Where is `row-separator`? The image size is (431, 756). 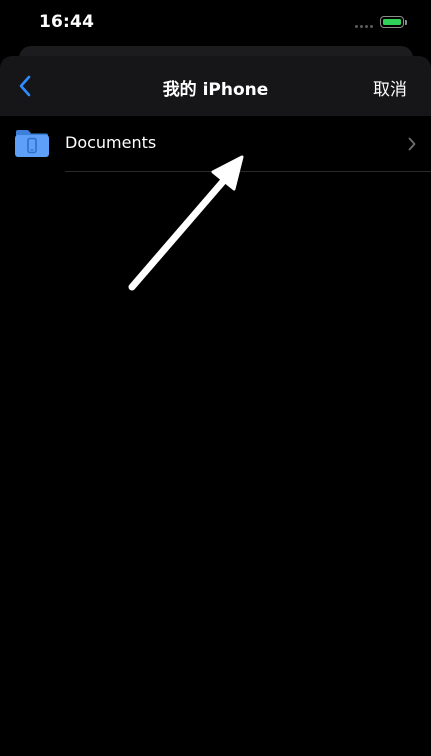 row-separator is located at coordinates (248, 171).